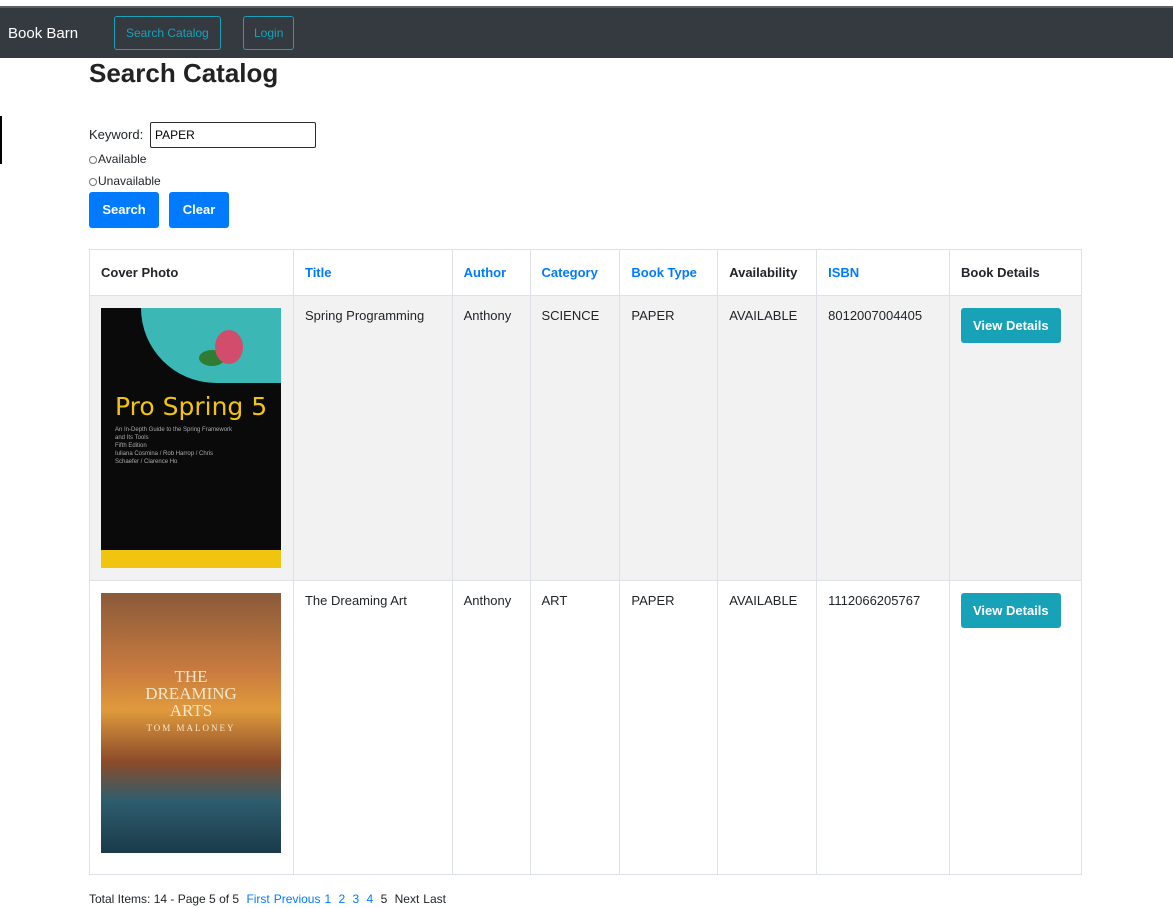 The height and width of the screenshot is (908, 1173). What do you see at coordinates (491, 272) in the screenshot?
I see `header-author-sort: Author` at bounding box center [491, 272].